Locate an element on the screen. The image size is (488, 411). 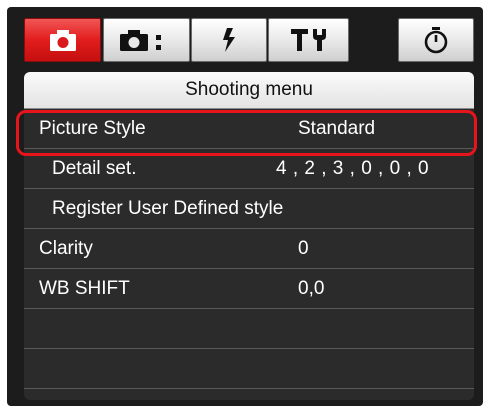
tab-tools is located at coordinates (308, 40).